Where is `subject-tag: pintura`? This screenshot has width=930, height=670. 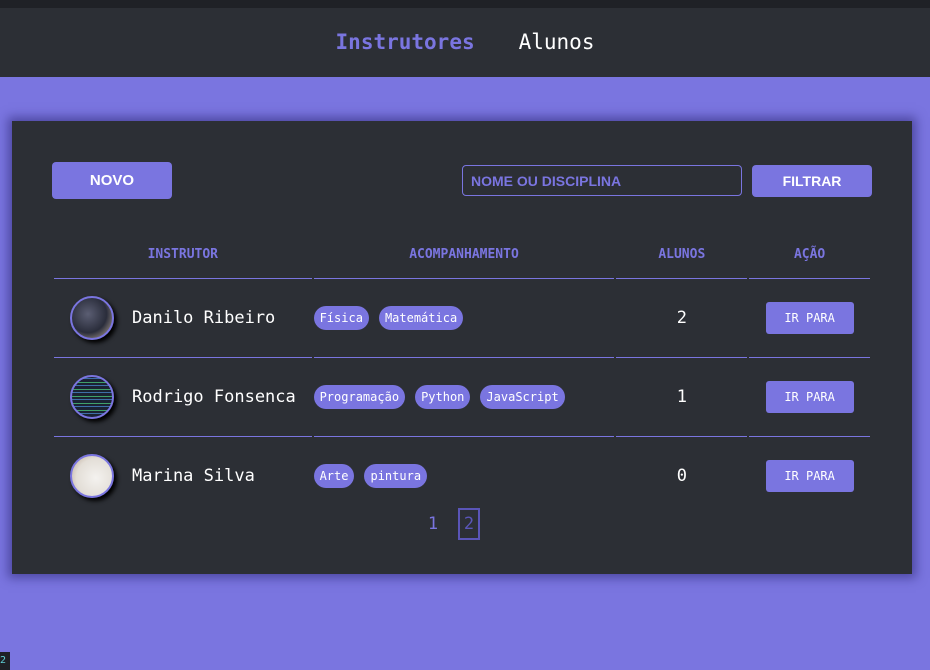
subject-tag: pintura is located at coordinates (396, 476).